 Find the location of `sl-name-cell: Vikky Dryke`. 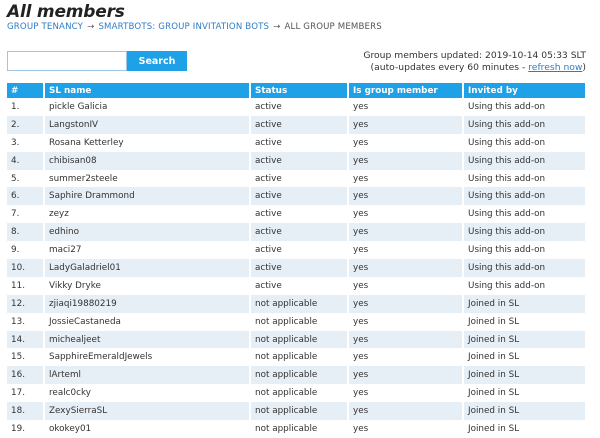

sl-name-cell: Vikky Dryke is located at coordinates (147, 285).